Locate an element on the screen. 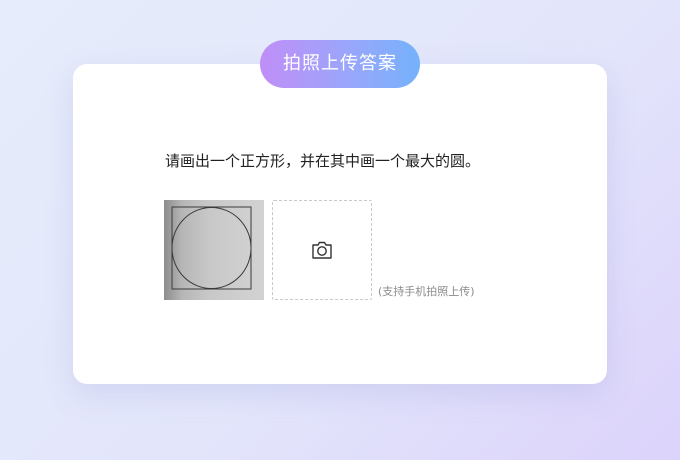 The height and width of the screenshot is (460, 680). question-text: 请画出一个正方形，并在其中画一个最大的圆。 is located at coordinates (323, 161).